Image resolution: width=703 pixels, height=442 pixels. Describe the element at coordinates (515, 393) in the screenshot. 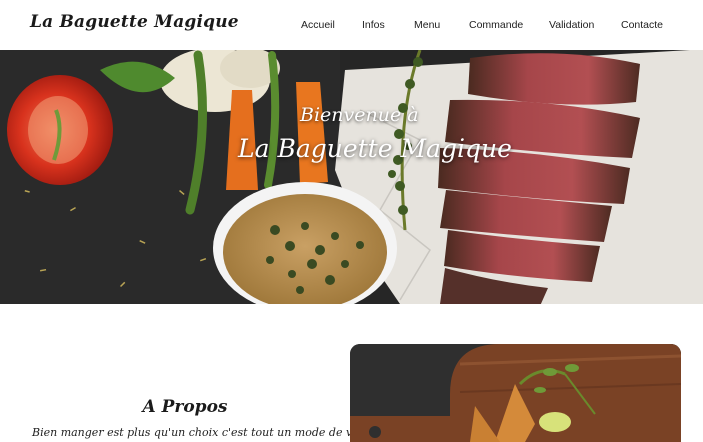

I see `about-food-image` at that location.